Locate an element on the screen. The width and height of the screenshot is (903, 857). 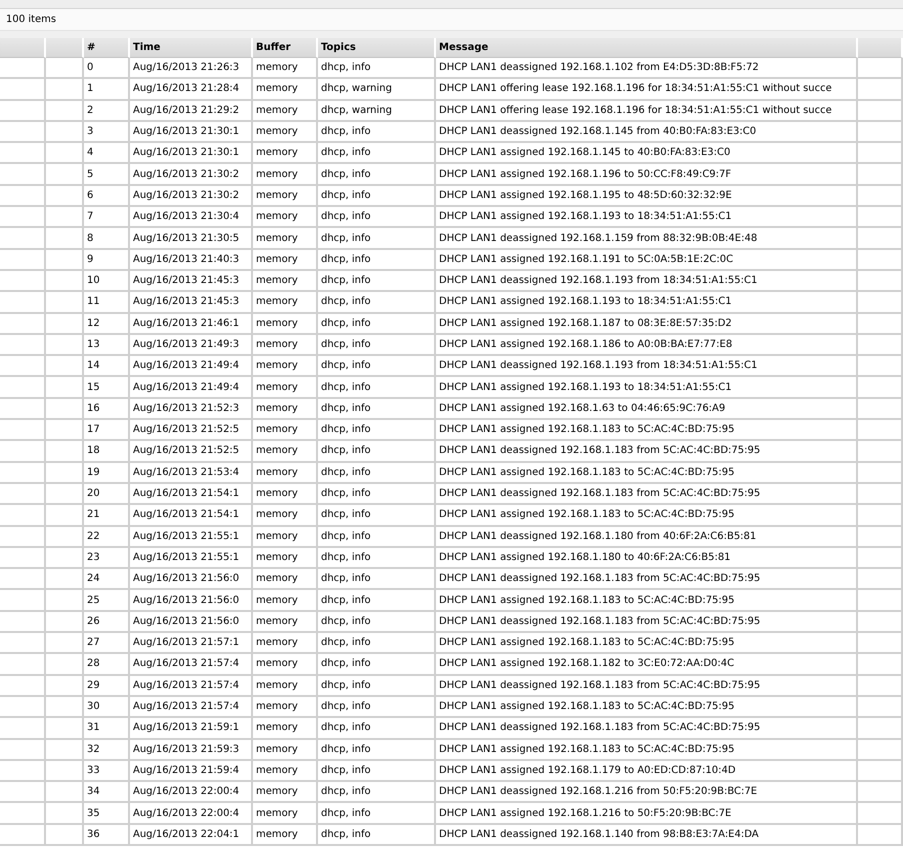
column-header: Buffer is located at coordinates (285, 48).